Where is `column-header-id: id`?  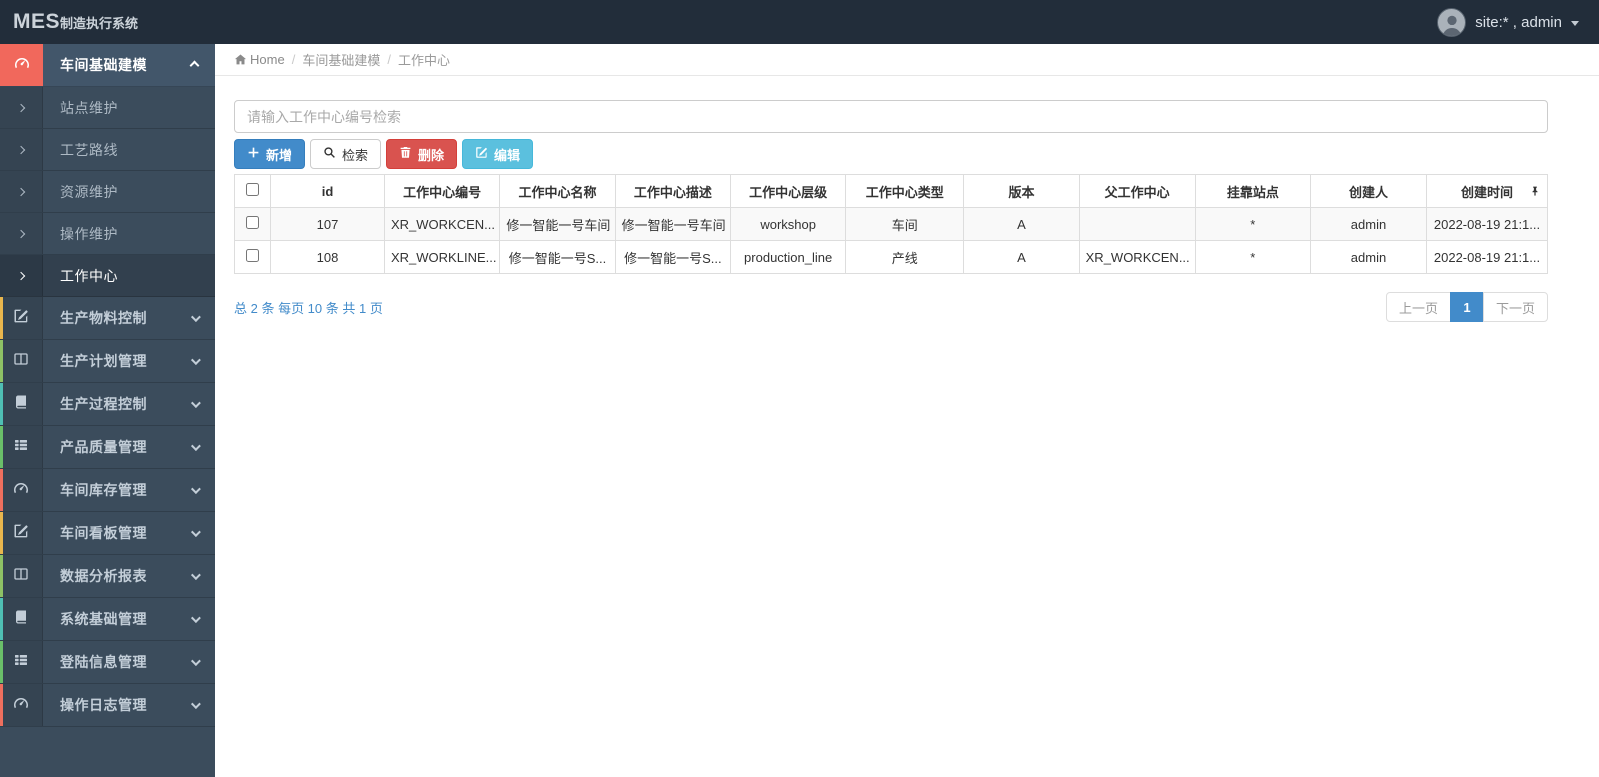
column-header-id: id is located at coordinates (327, 191).